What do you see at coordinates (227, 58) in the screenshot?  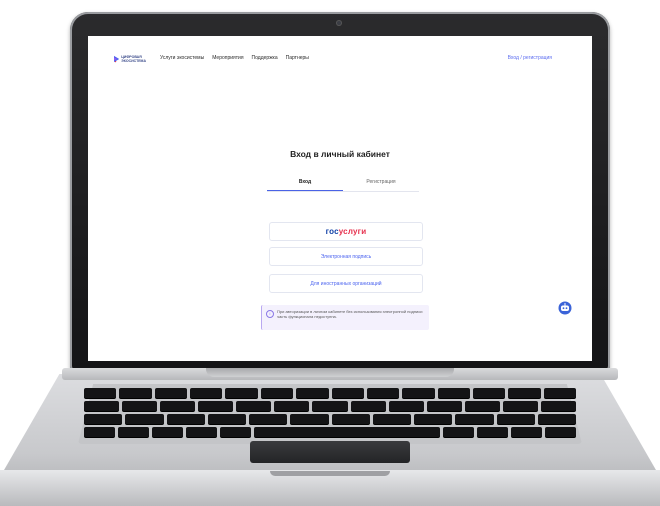 I see `nav-link-events: Мероприятия` at bounding box center [227, 58].